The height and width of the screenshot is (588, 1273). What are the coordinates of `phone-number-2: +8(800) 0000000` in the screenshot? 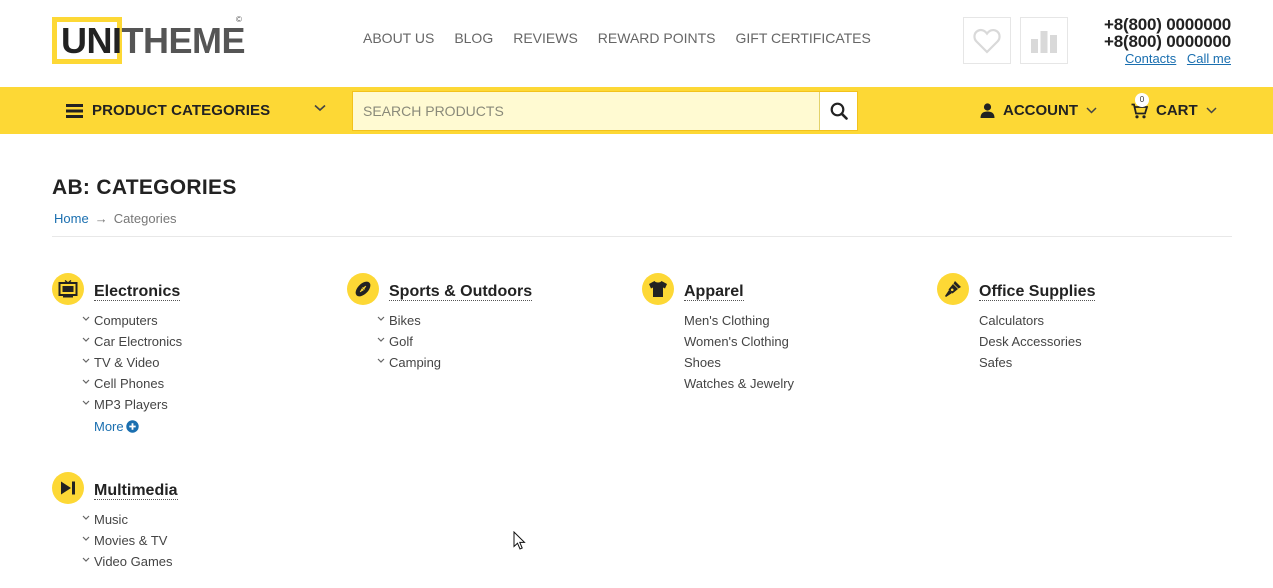 It's located at (1167, 41).